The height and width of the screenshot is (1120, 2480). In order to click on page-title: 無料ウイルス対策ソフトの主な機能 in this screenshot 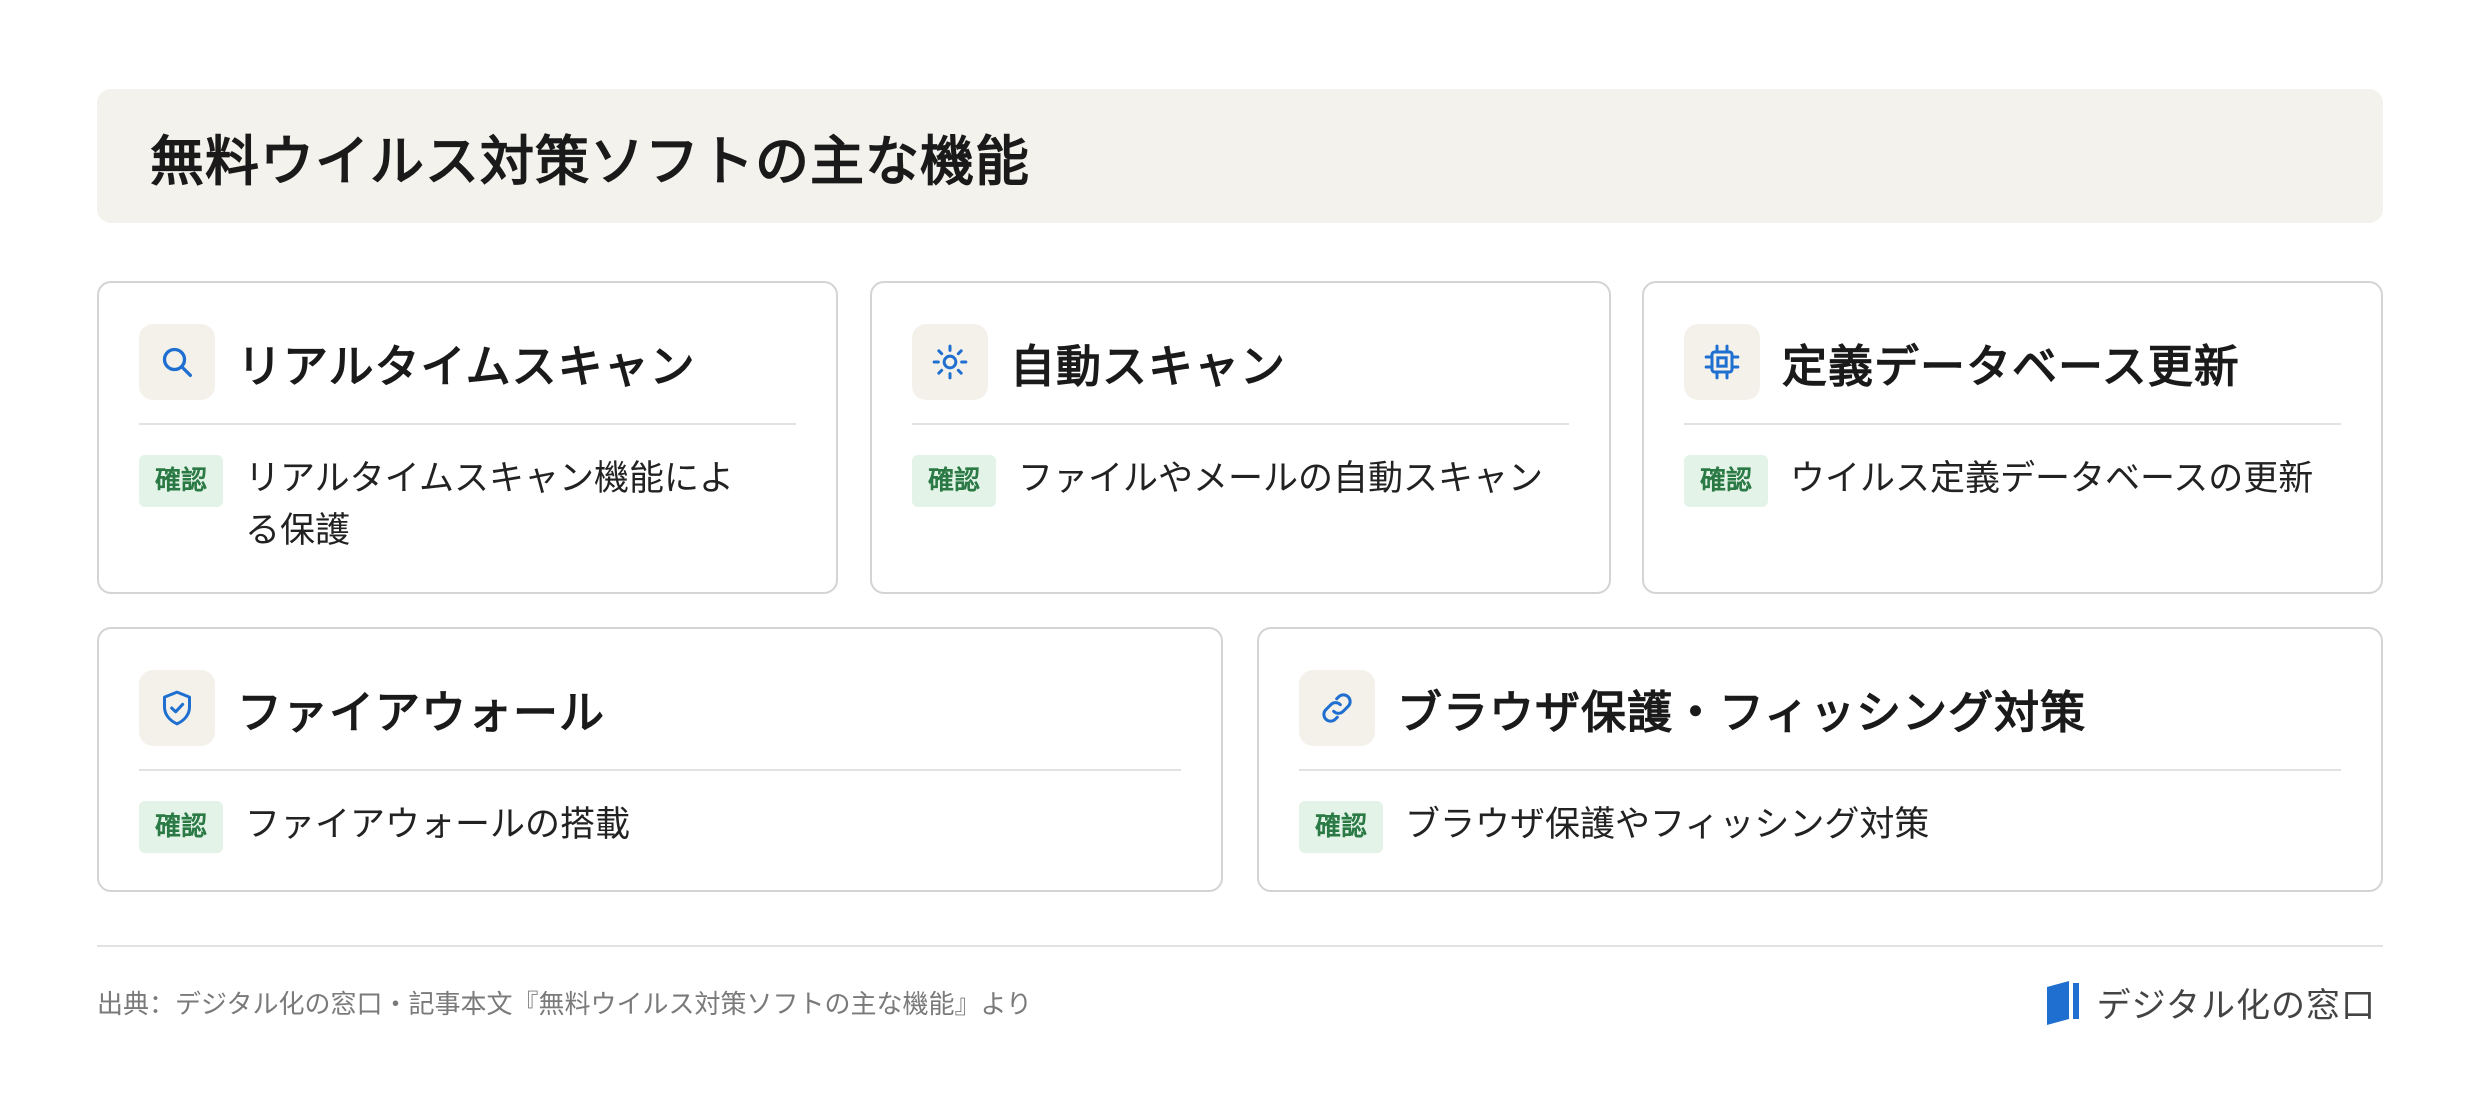, I will do `click(590, 161)`.